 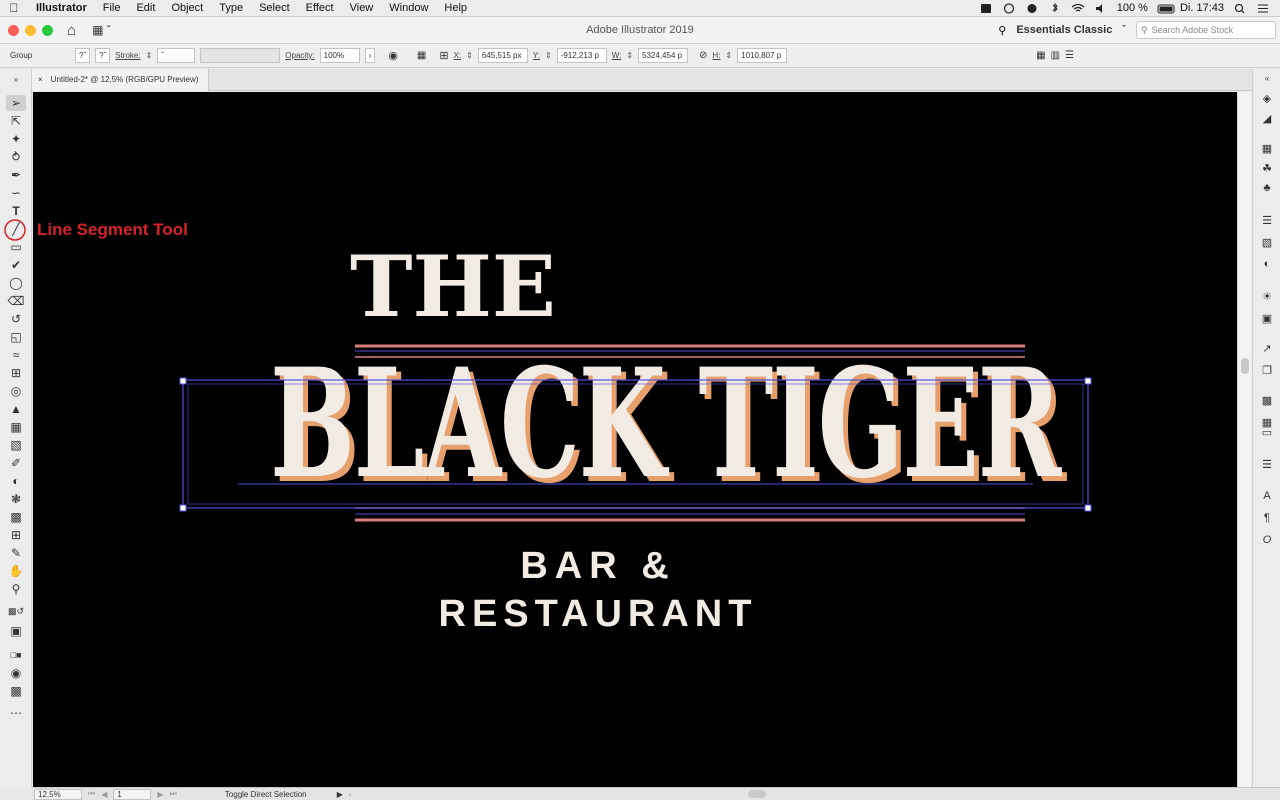 I want to click on menu-effect: Effect, so click(x=320, y=8).